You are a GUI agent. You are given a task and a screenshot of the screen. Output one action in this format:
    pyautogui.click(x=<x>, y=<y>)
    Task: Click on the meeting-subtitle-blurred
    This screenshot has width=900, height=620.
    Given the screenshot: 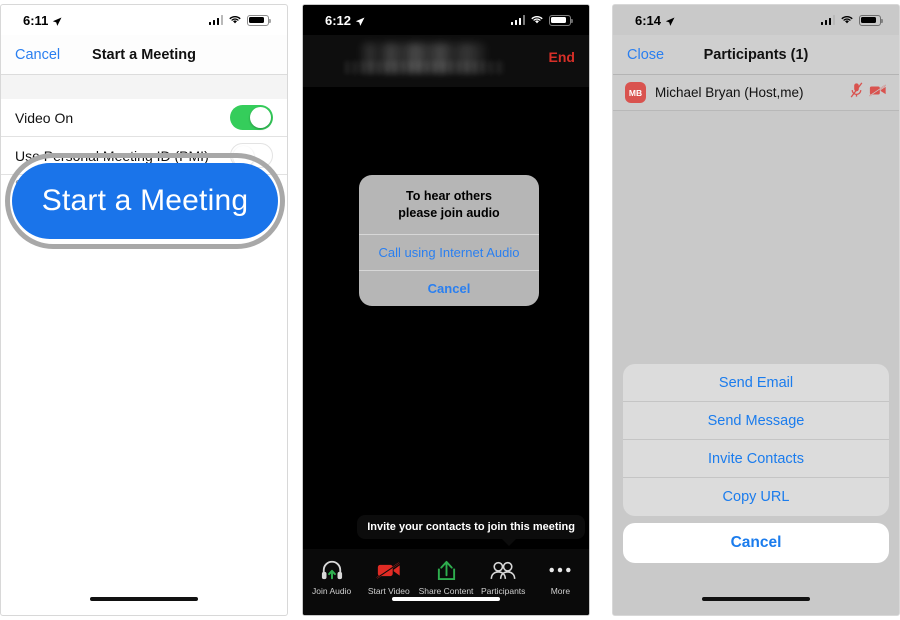 What is the action you would take?
    pyautogui.click(x=425, y=67)
    